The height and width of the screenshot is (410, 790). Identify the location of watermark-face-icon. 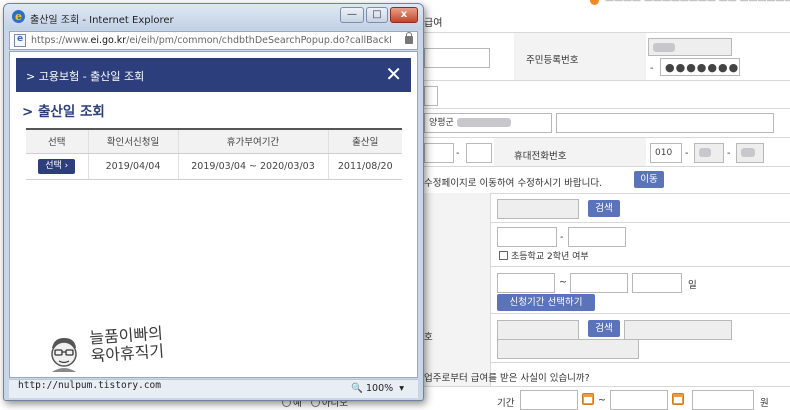
(64, 355).